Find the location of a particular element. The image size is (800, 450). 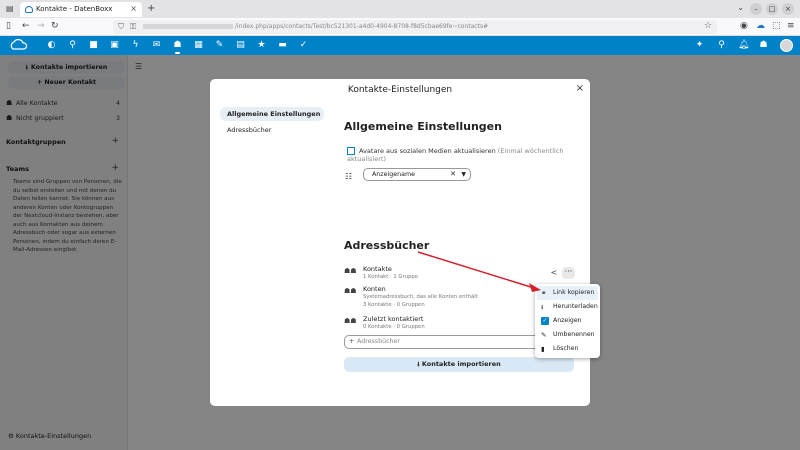

menu-item-download: ⭳ Herunterladen is located at coordinates (567, 307).